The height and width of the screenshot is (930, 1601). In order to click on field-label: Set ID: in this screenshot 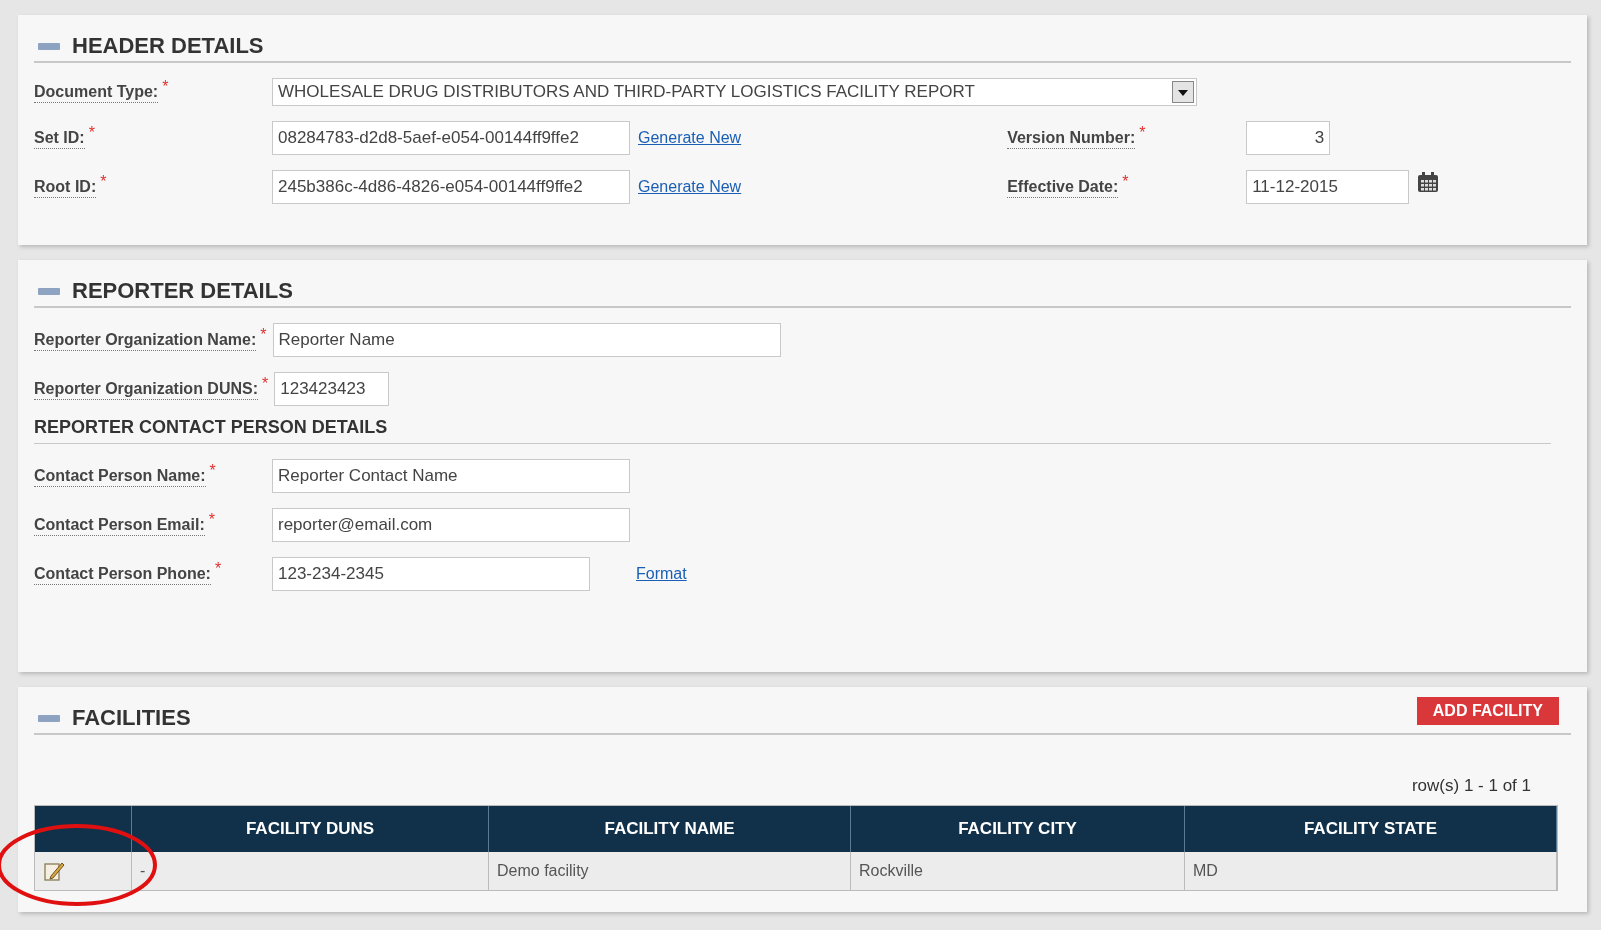, I will do `click(59, 138)`.